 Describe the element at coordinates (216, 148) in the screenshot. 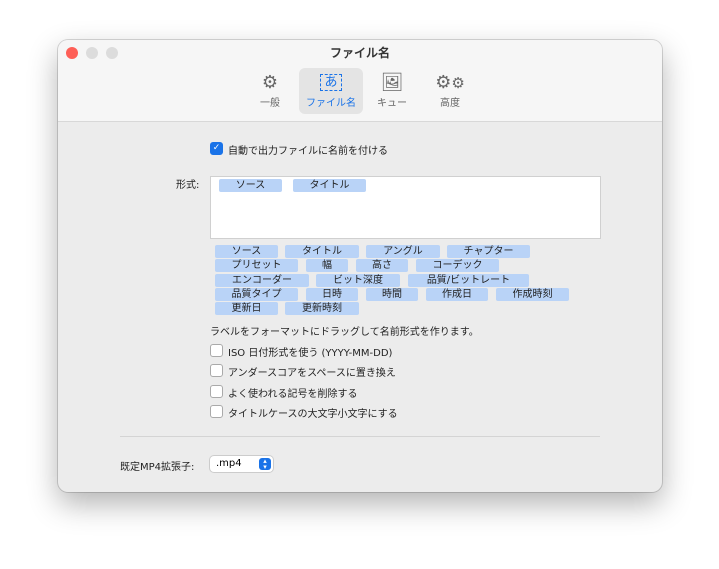

I see `auto-name-checkbox: ✓` at that location.